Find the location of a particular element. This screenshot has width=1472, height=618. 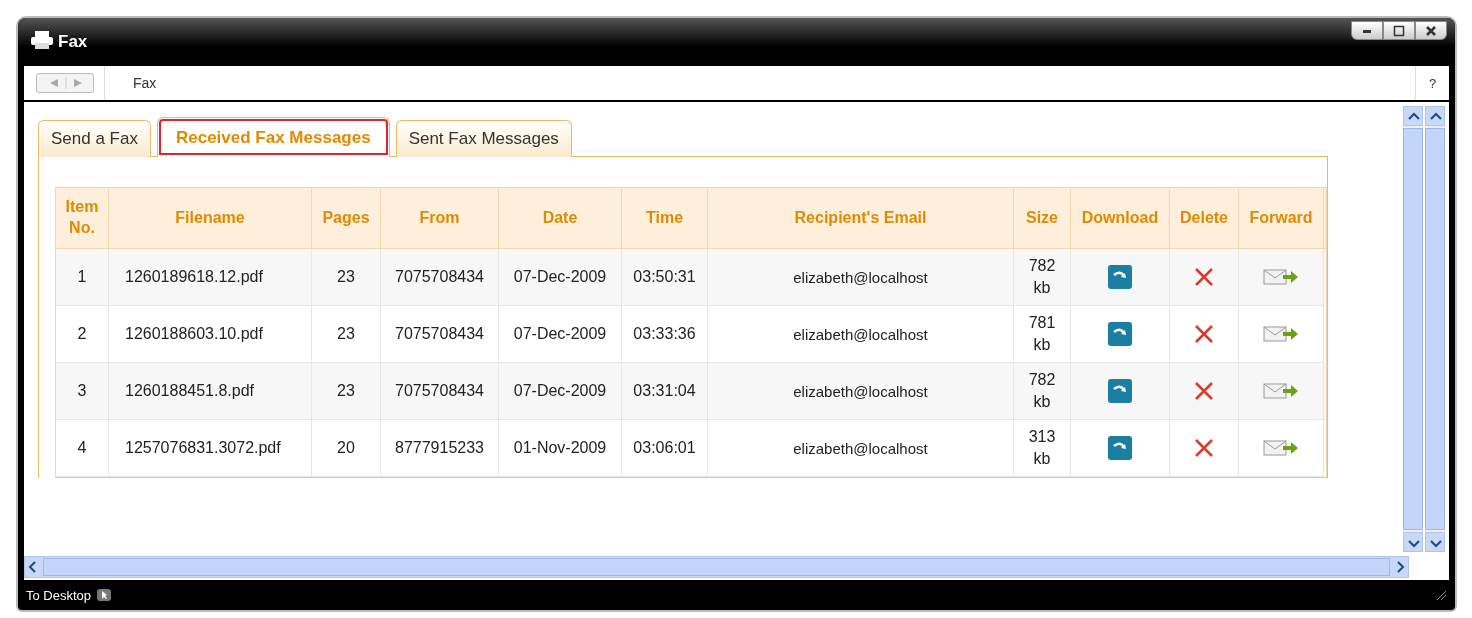

maximize-button is located at coordinates (1399, 30).